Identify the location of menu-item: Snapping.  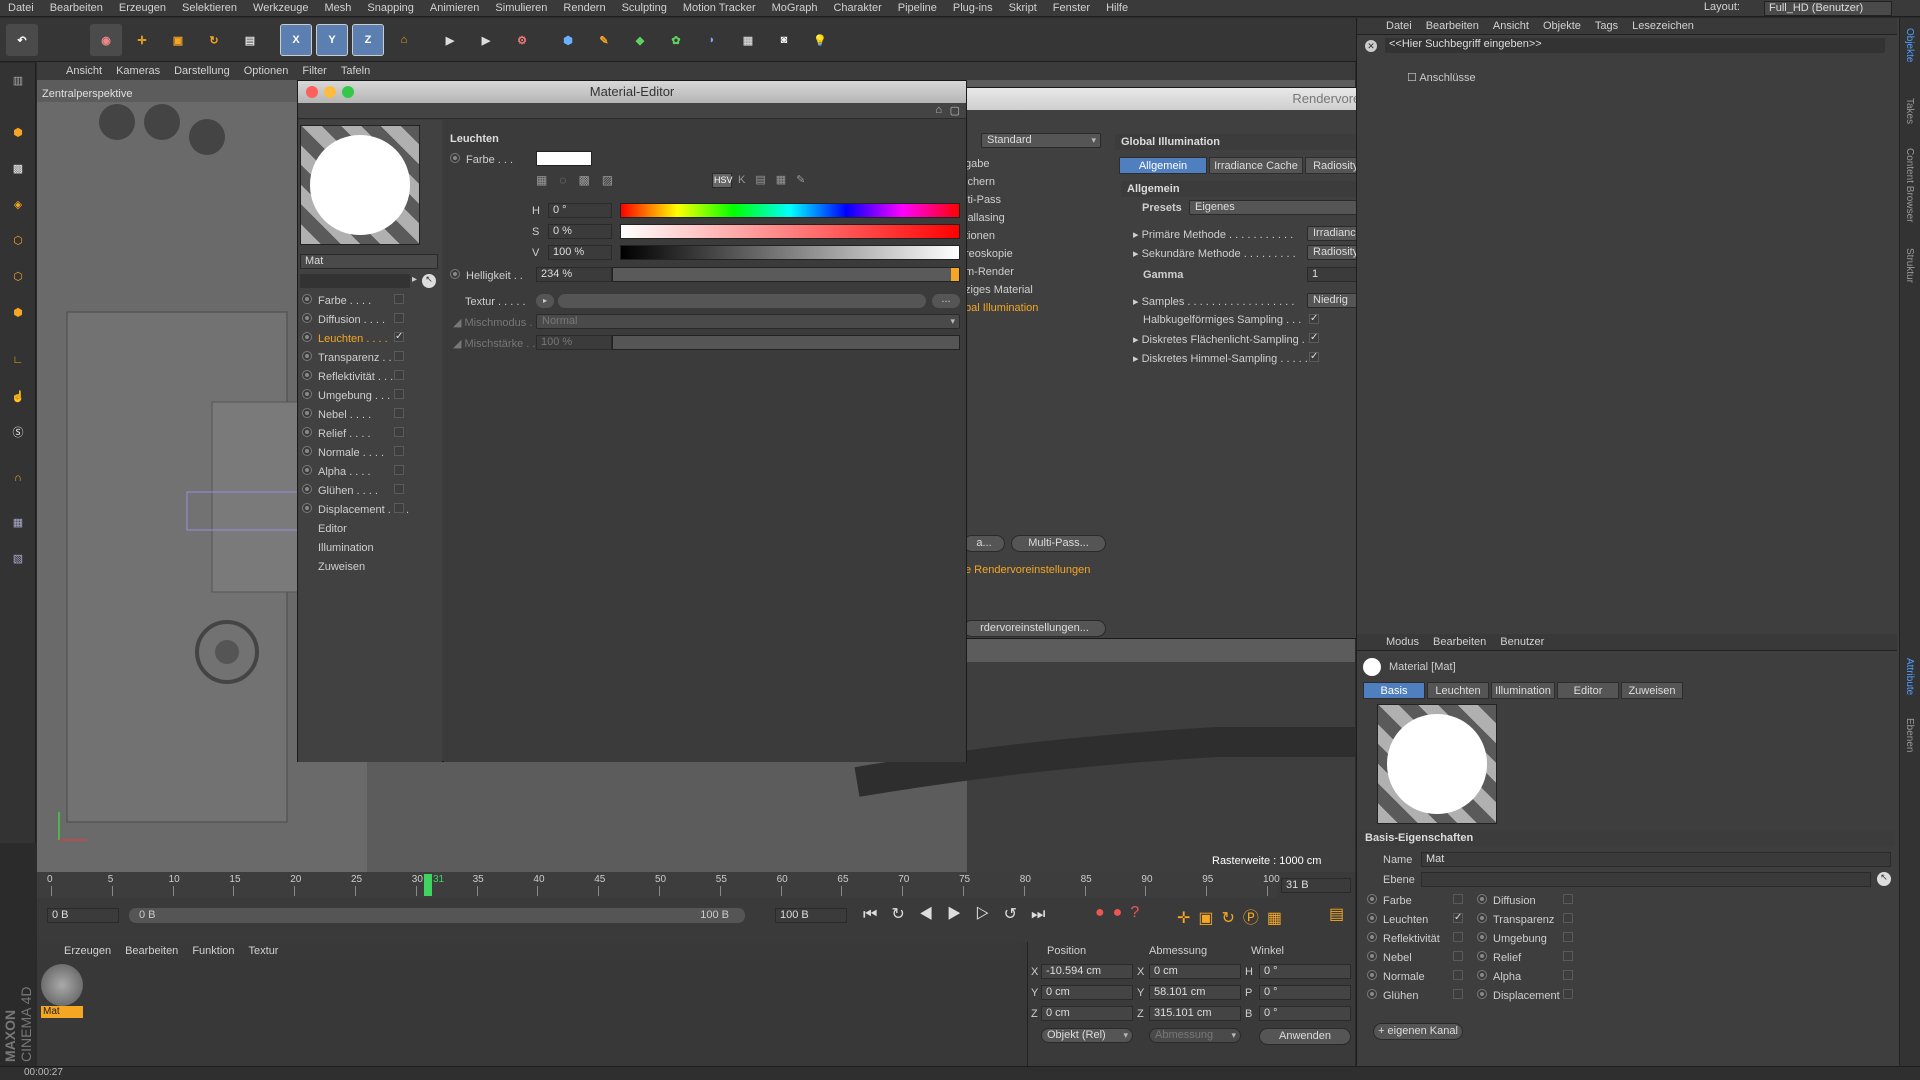
(390, 8).